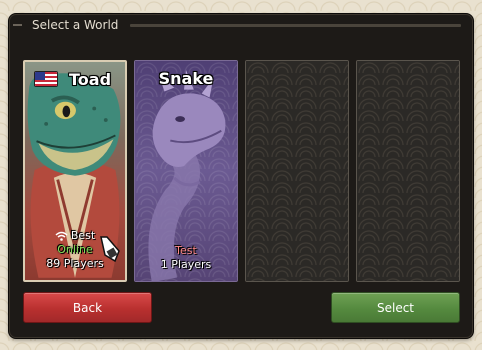  I want to click on select-button: Select, so click(395, 307).